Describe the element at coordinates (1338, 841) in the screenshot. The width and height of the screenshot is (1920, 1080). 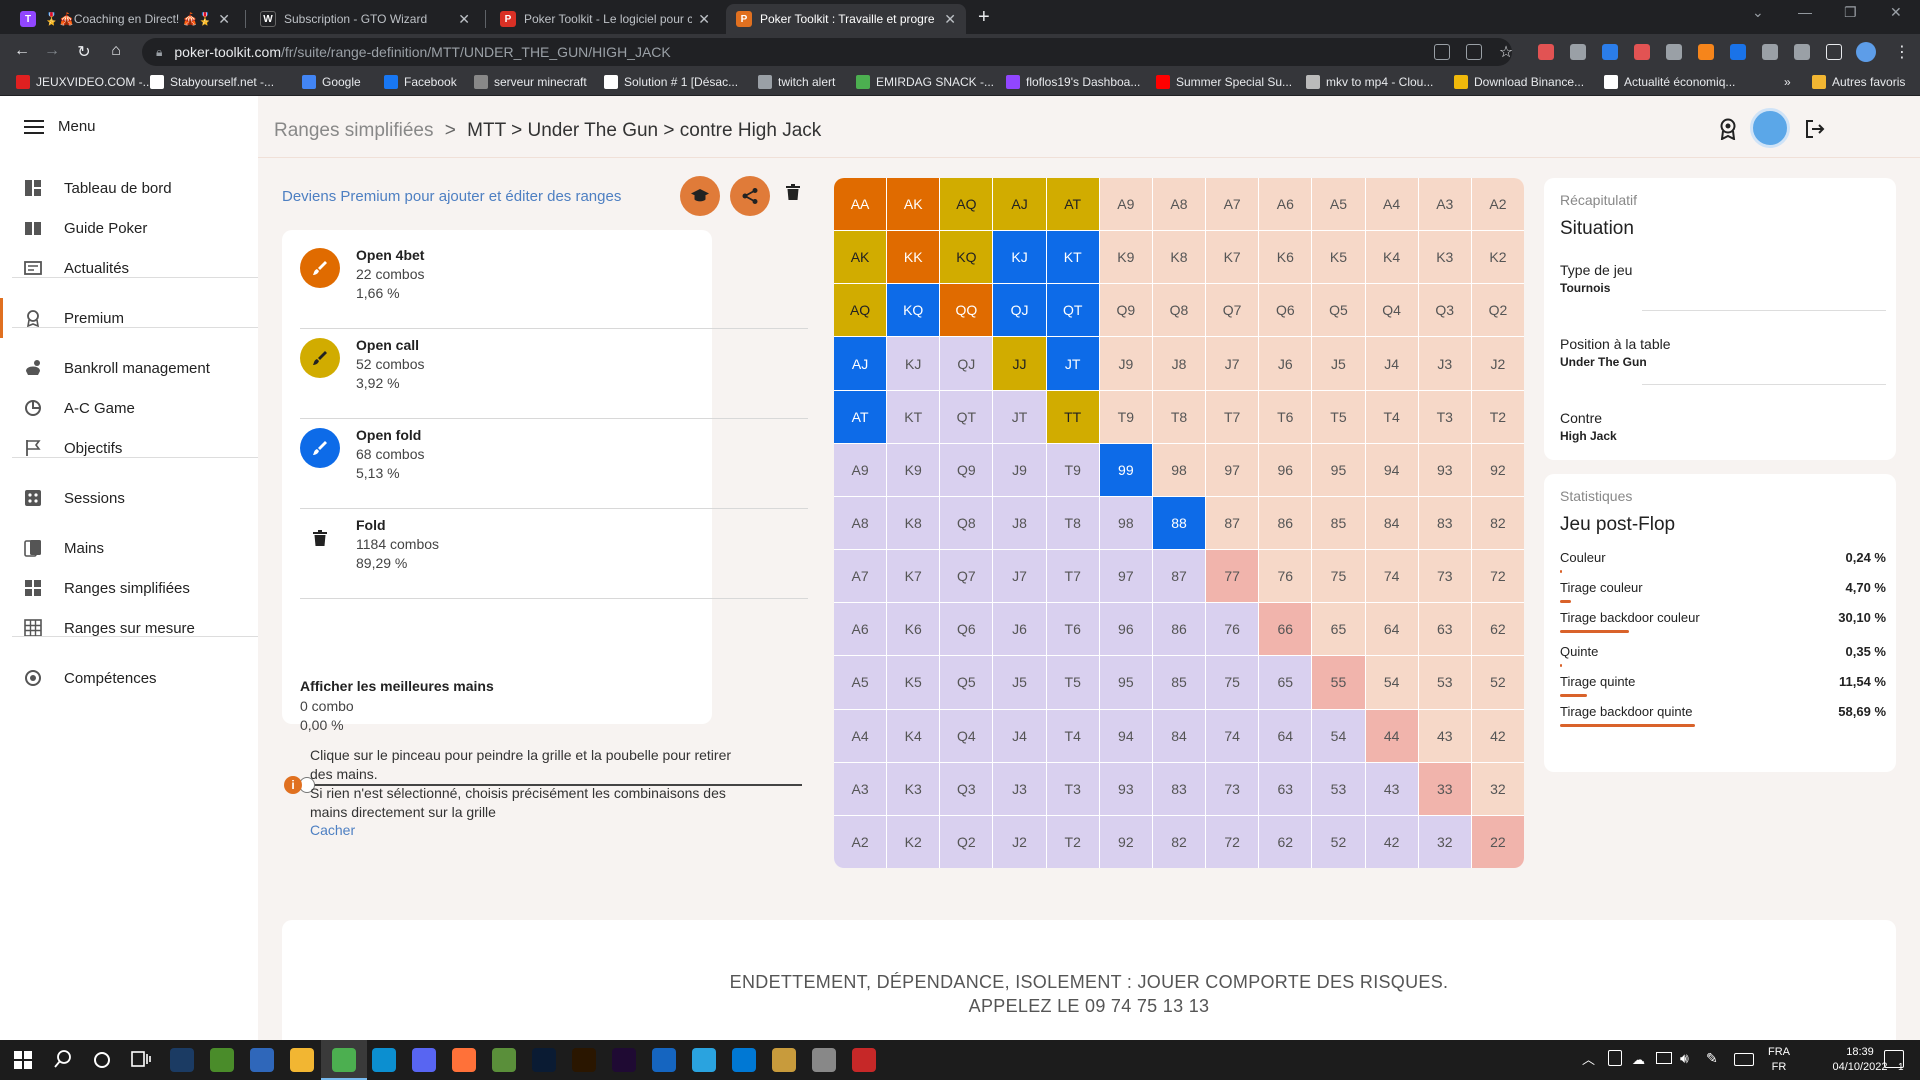
I see `hand-cell-52o: 52` at that location.